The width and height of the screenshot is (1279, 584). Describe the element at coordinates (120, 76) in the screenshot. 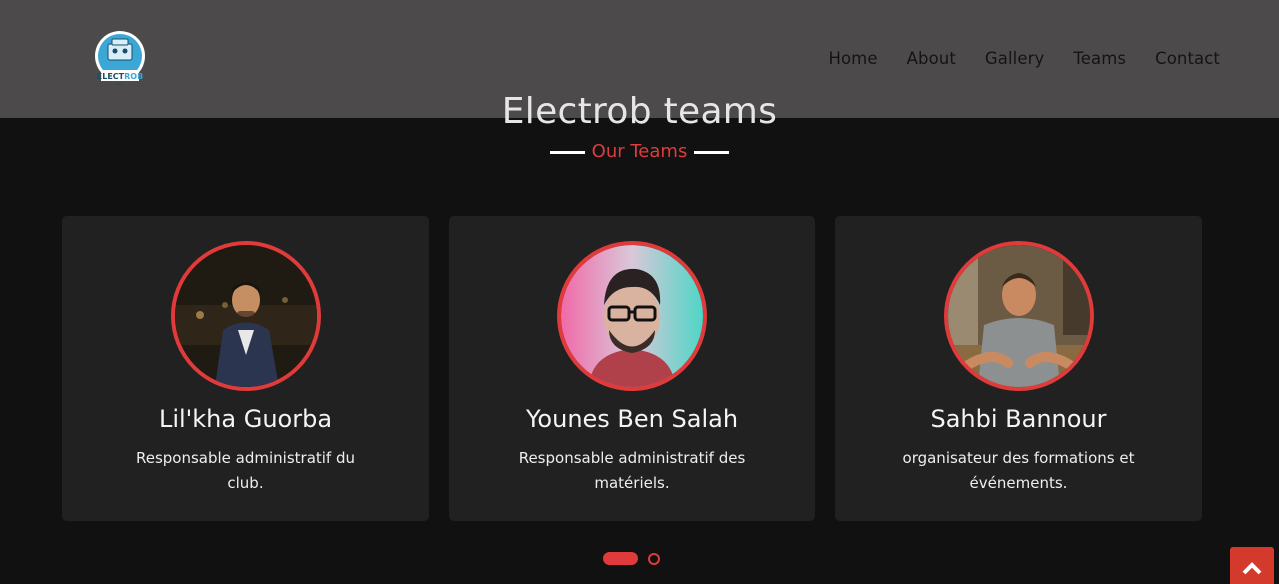

I see `svg-text: ELECTROB` at that location.